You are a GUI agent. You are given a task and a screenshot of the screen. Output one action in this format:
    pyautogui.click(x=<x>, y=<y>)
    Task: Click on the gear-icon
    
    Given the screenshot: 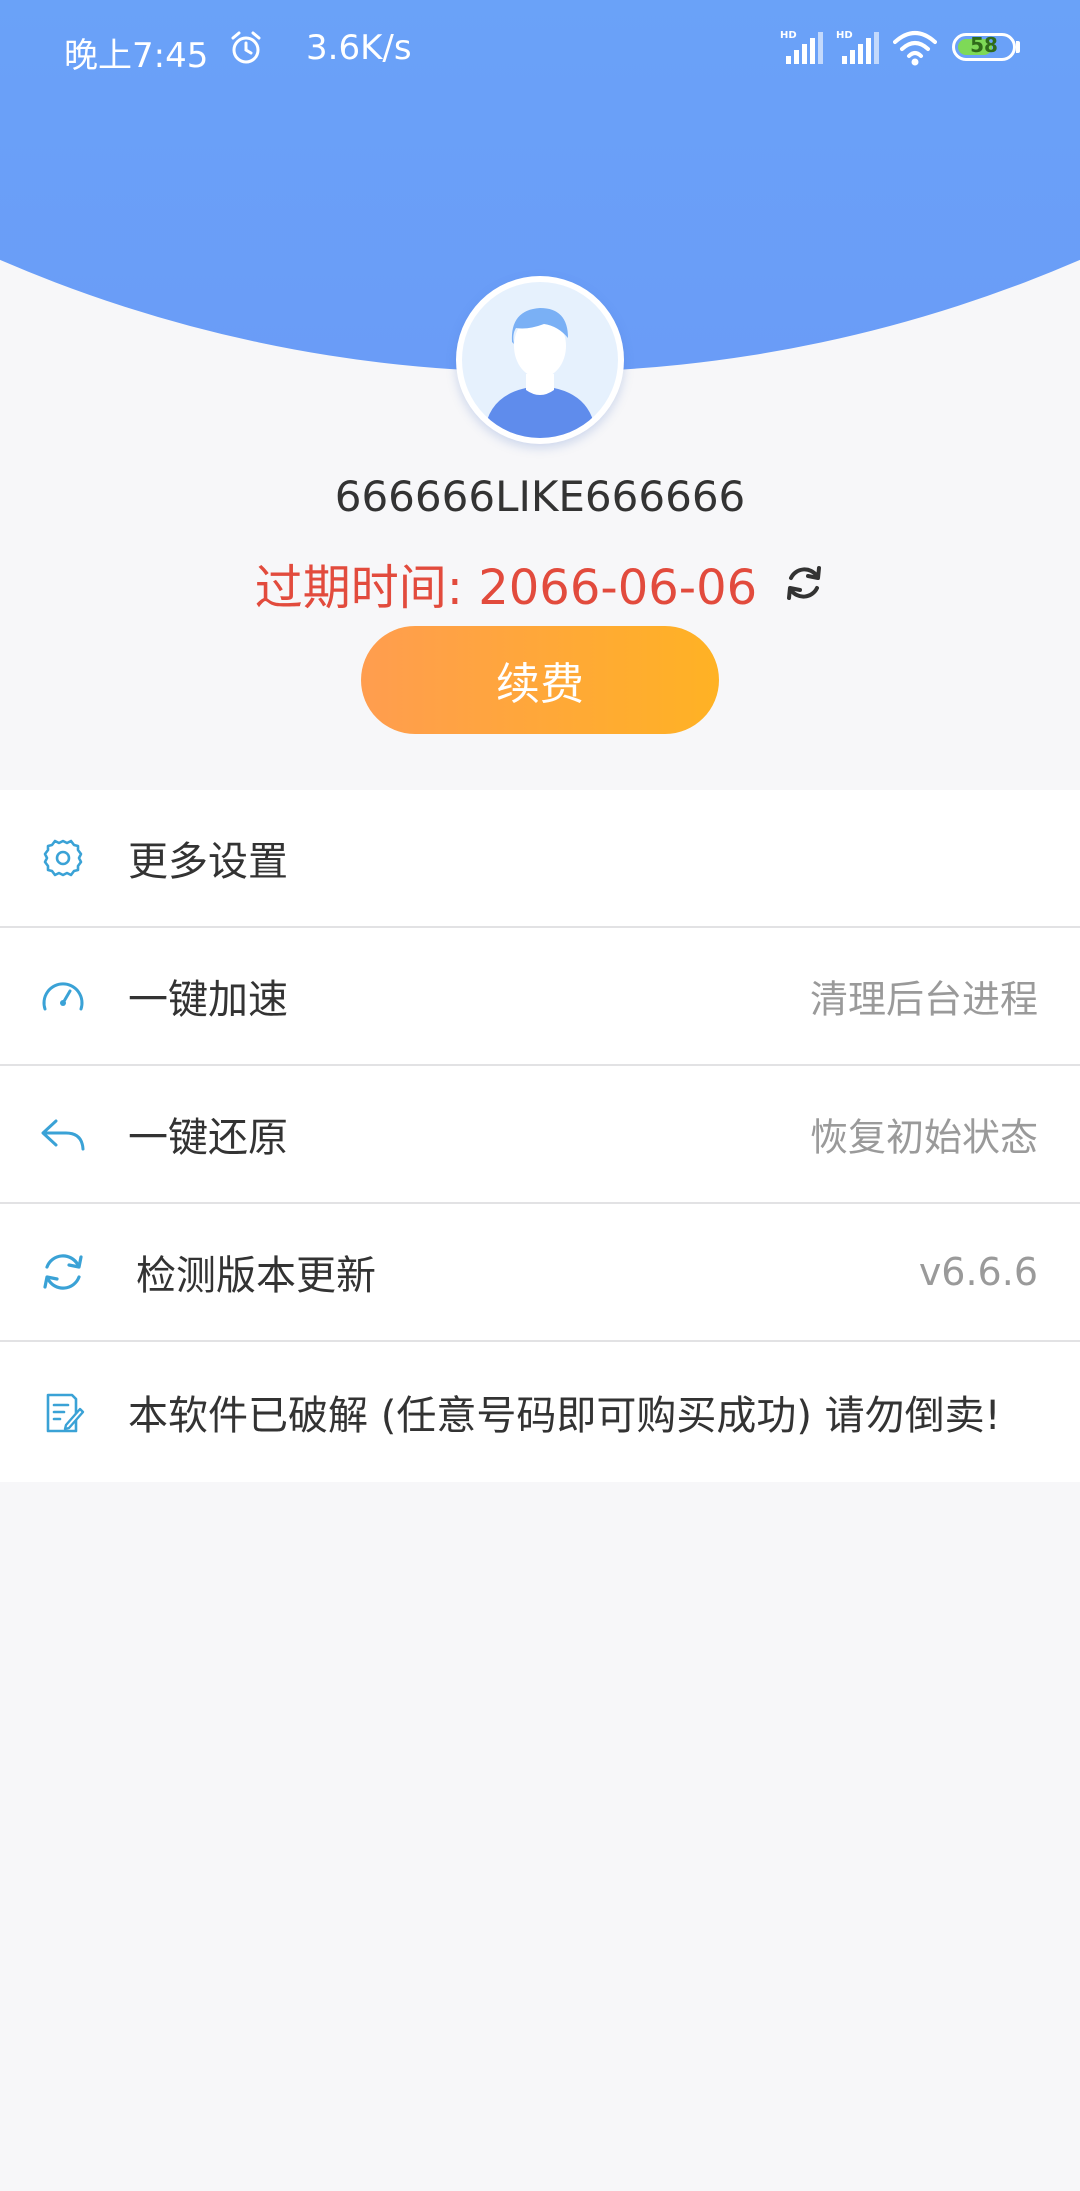 What is the action you would take?
    pyautogui.click(x=63, y=858)
    